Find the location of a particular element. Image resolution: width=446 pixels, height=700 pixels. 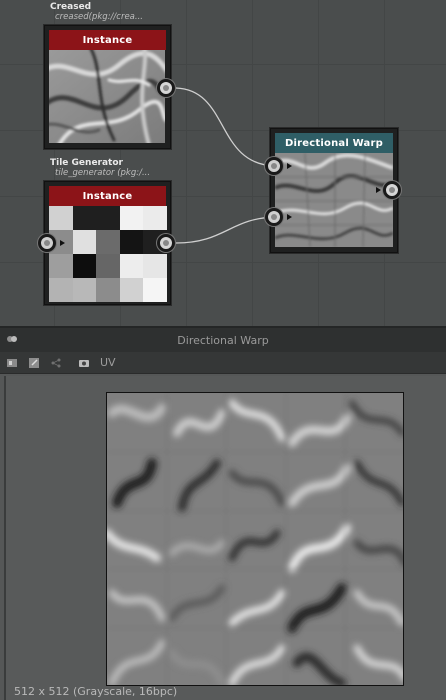

viewer-toolbar: UV is located at coordinates (223, 363).